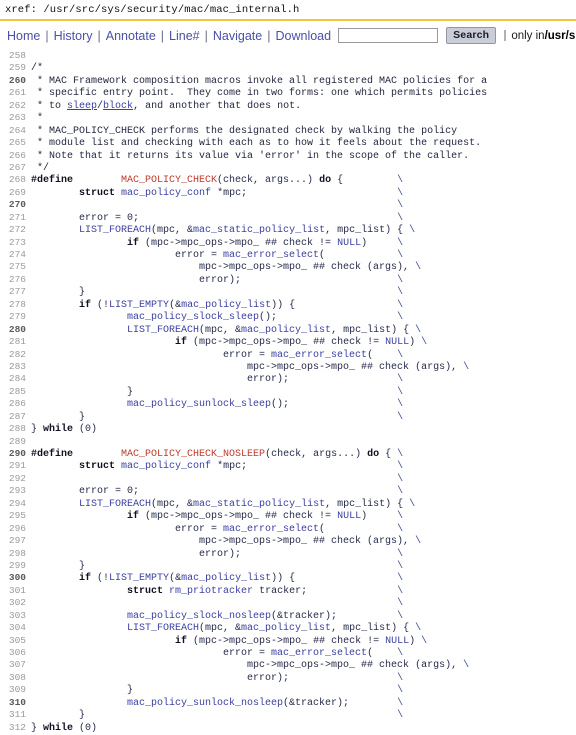 The image size is (576, 735). I want to click on line-number: 260, so click(13, 81).